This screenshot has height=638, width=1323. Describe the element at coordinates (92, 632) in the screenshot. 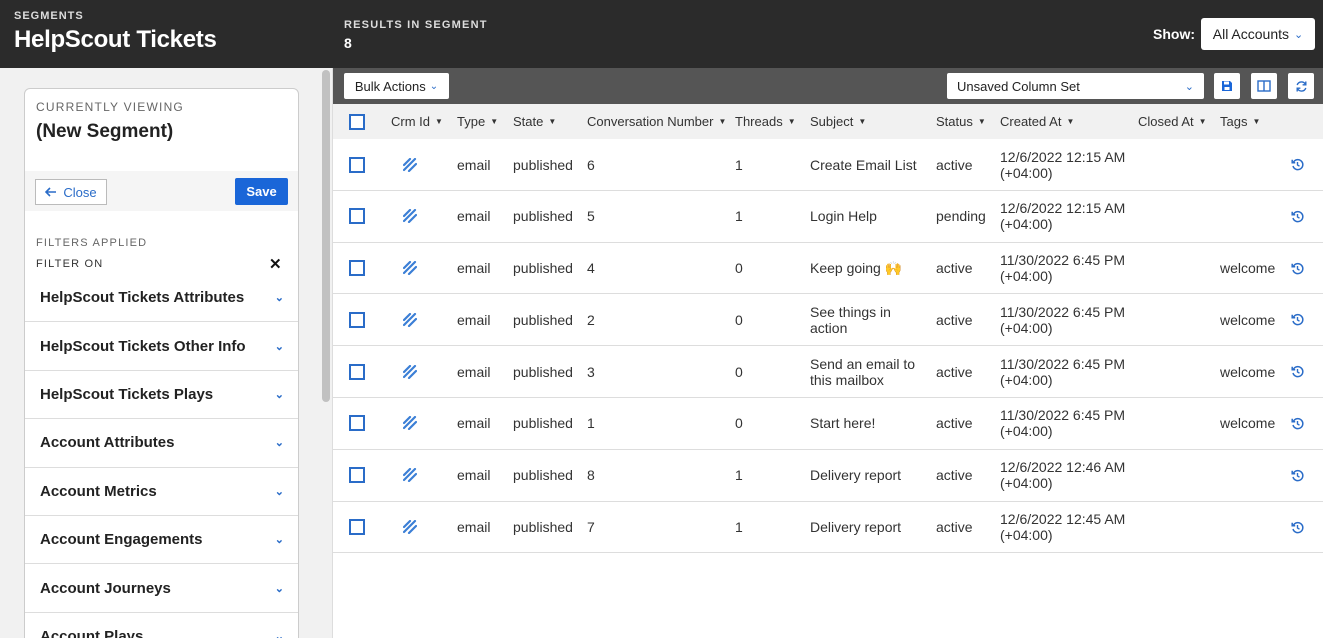

I see `filter-group-label: Account Plays` at that location.